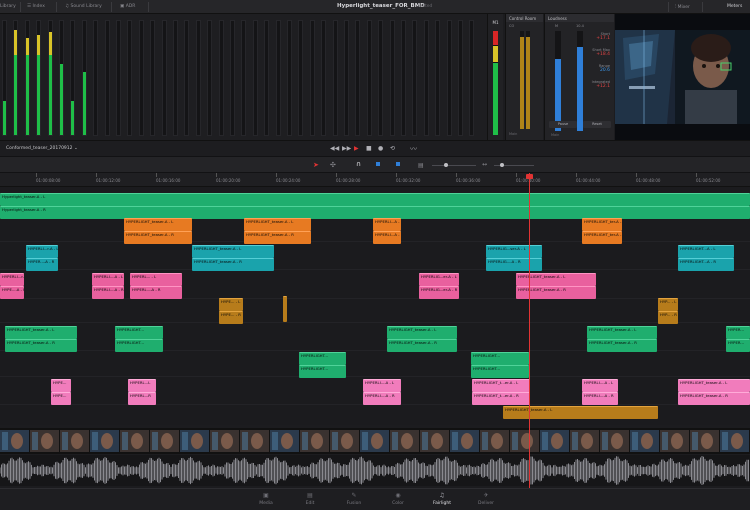 Image resolution: width=750 pixels, height=510 pixels. Describe the element at coordinates (358, 164) in the screenshot. I see `snapping-icon: ∩` at that location.